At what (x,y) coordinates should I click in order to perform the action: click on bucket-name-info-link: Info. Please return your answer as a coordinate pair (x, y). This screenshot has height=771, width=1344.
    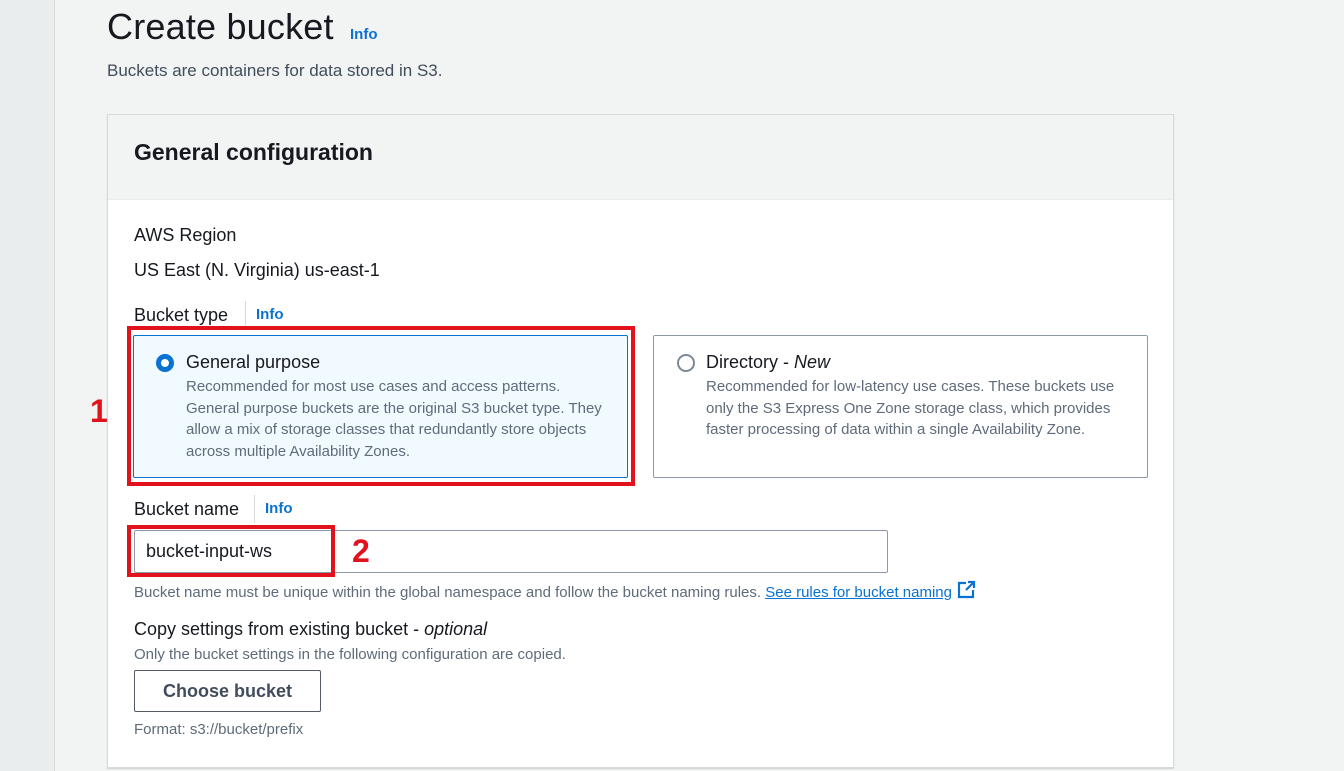
    Looking at the image, I should click on (273, 509).